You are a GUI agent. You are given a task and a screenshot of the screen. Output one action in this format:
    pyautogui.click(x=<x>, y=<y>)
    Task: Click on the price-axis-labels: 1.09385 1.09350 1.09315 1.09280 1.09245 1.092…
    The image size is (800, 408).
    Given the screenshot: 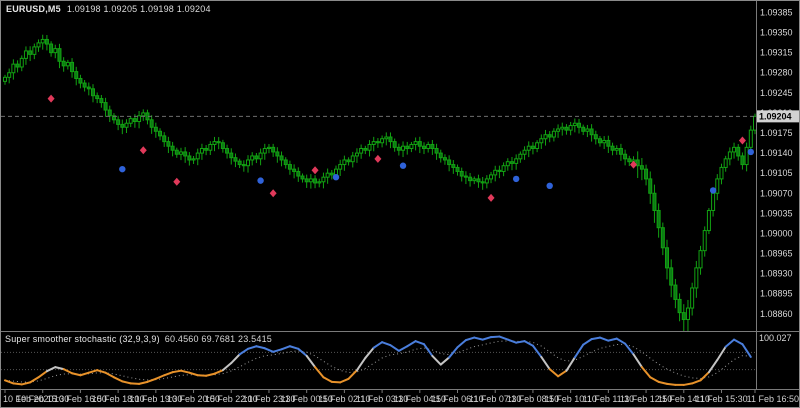 What is the action you would take?
    pyautogui.click(x=776, y=162)
    